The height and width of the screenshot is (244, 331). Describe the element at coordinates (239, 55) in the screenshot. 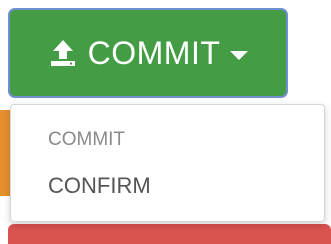

I see `chevron-down-icon` at that location.